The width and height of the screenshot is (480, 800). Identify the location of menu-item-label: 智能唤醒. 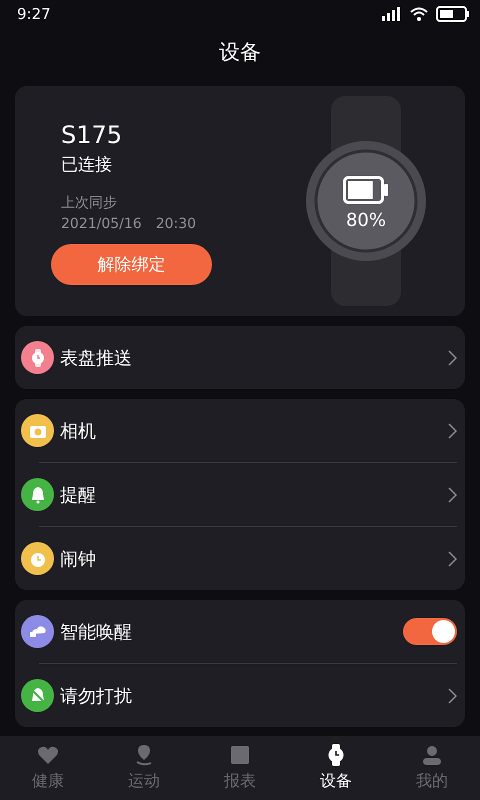
(231, 632).